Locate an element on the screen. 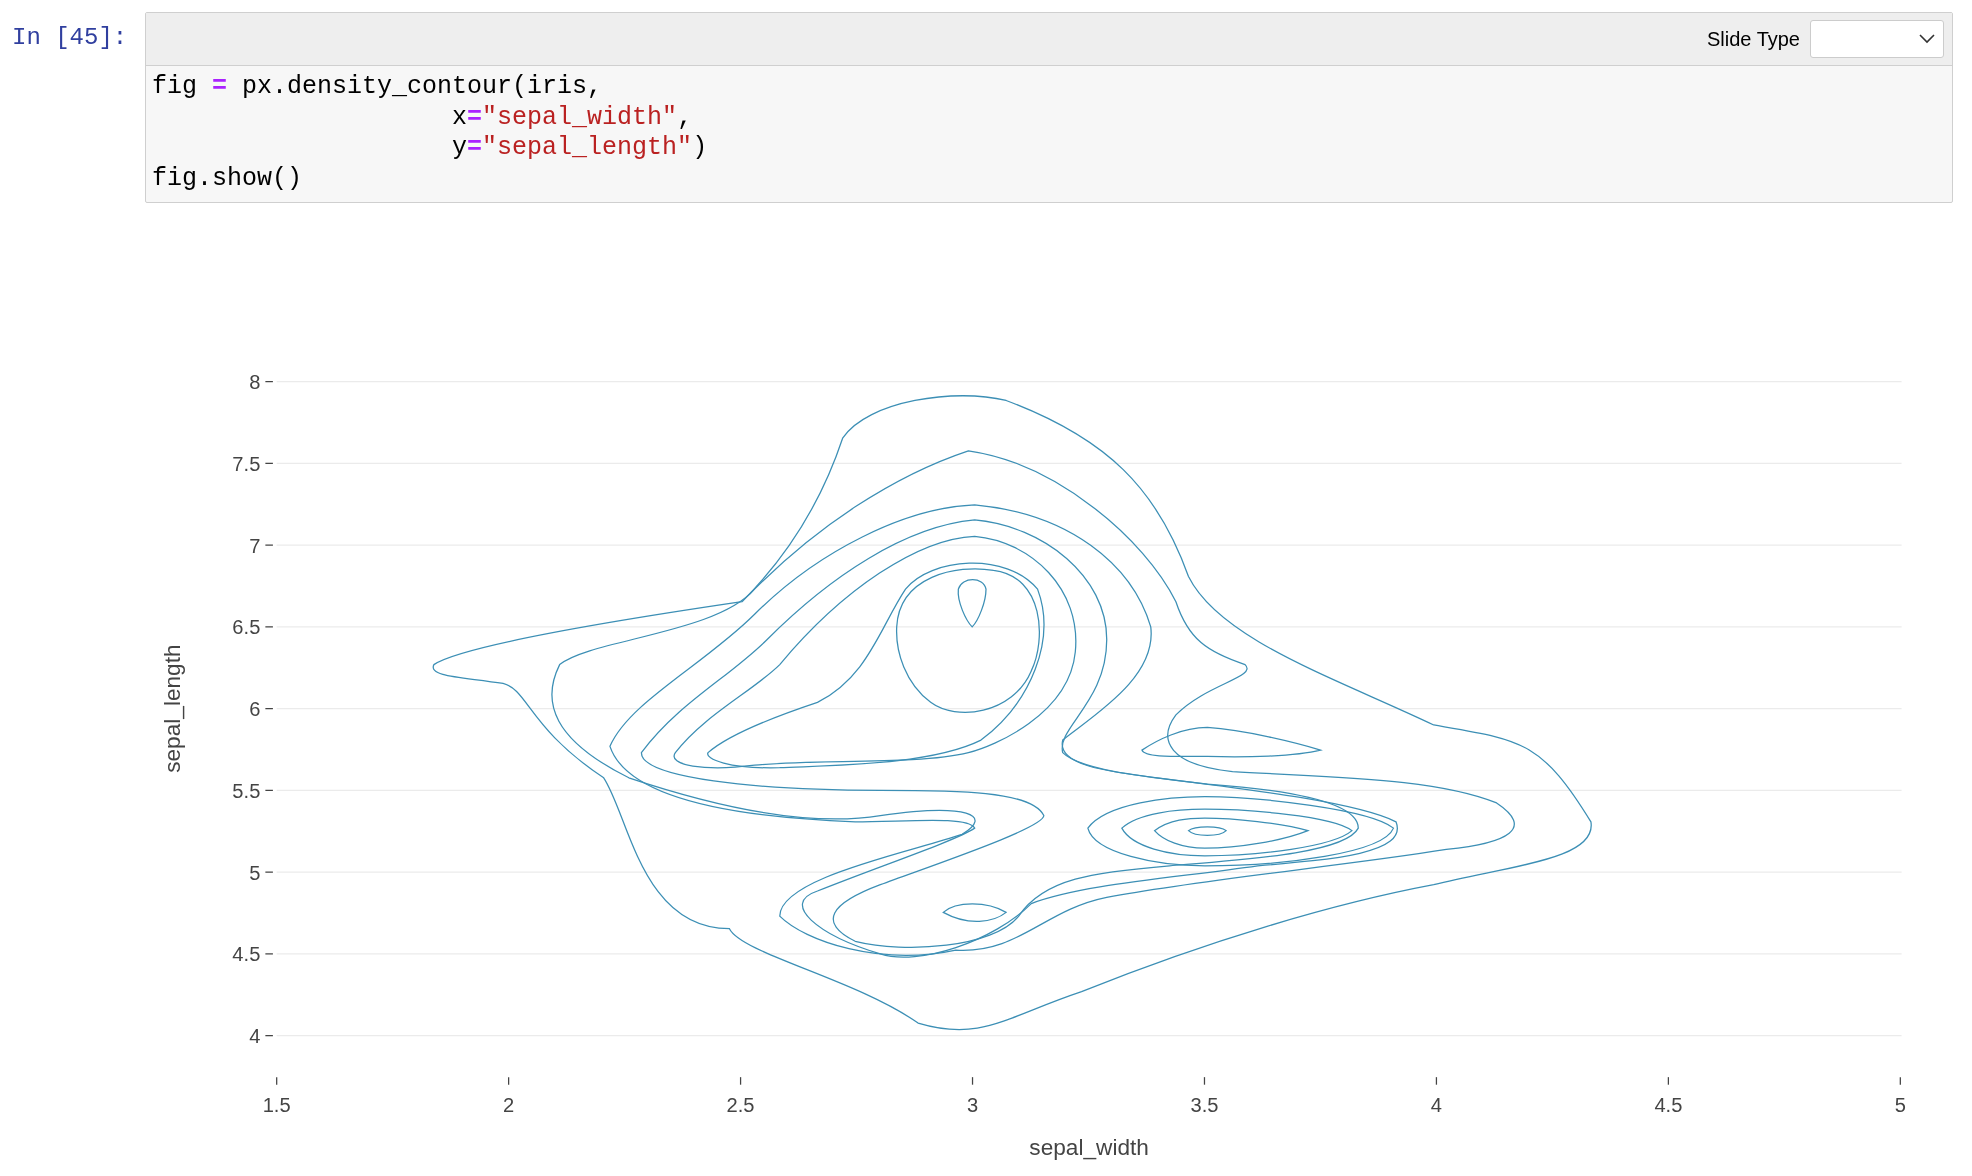  x-tick-label: 3.5 is located at coordinates (1204, 1105).